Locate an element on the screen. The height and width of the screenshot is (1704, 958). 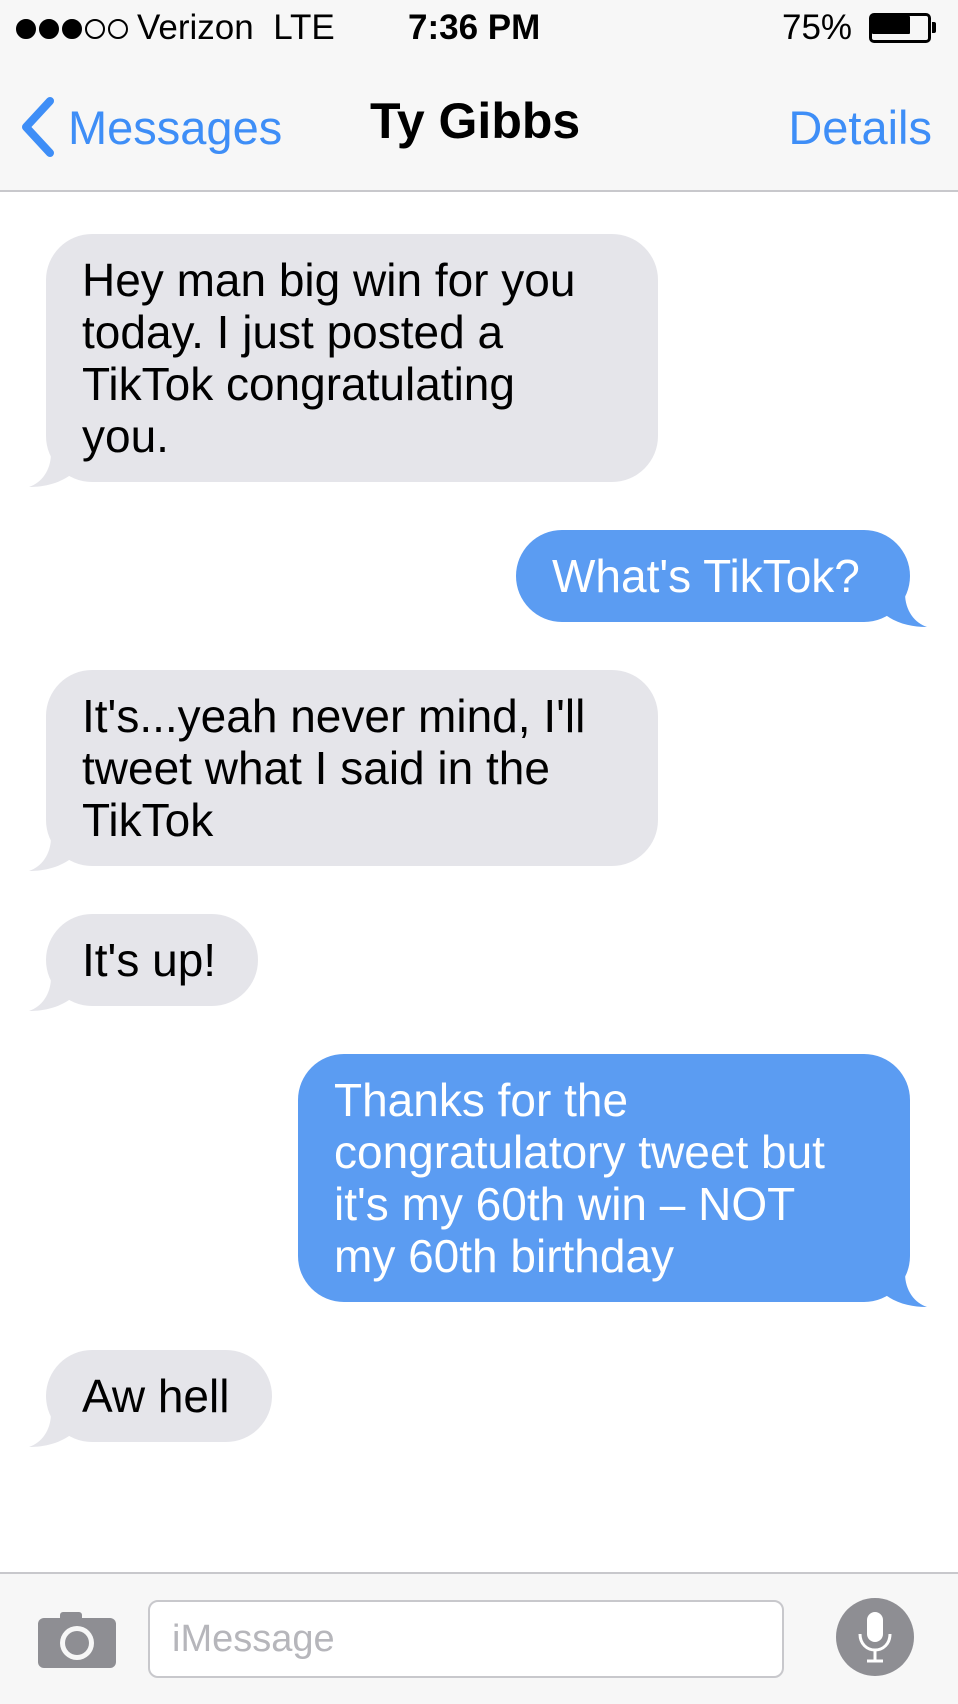
message-bubble-outgoing: What's TikTok? is located at coordinates (721, 578).